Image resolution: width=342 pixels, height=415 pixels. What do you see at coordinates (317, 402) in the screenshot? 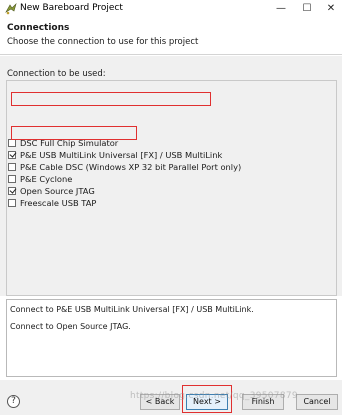
I see `cancel-button: Cancel` at bounding box center [317, 402].